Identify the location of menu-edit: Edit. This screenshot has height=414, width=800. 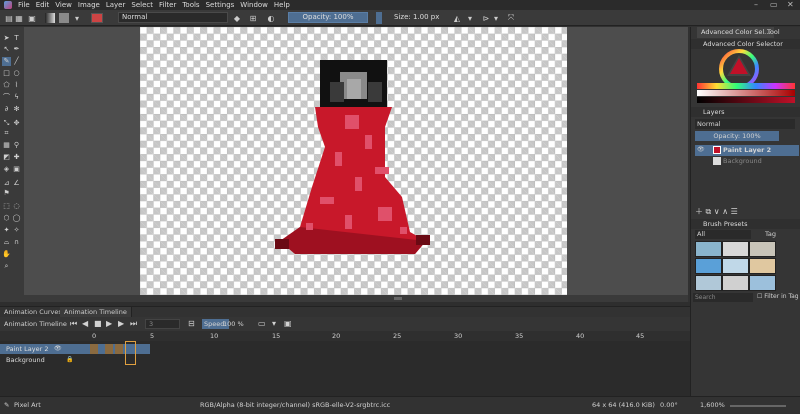
(43, 5).